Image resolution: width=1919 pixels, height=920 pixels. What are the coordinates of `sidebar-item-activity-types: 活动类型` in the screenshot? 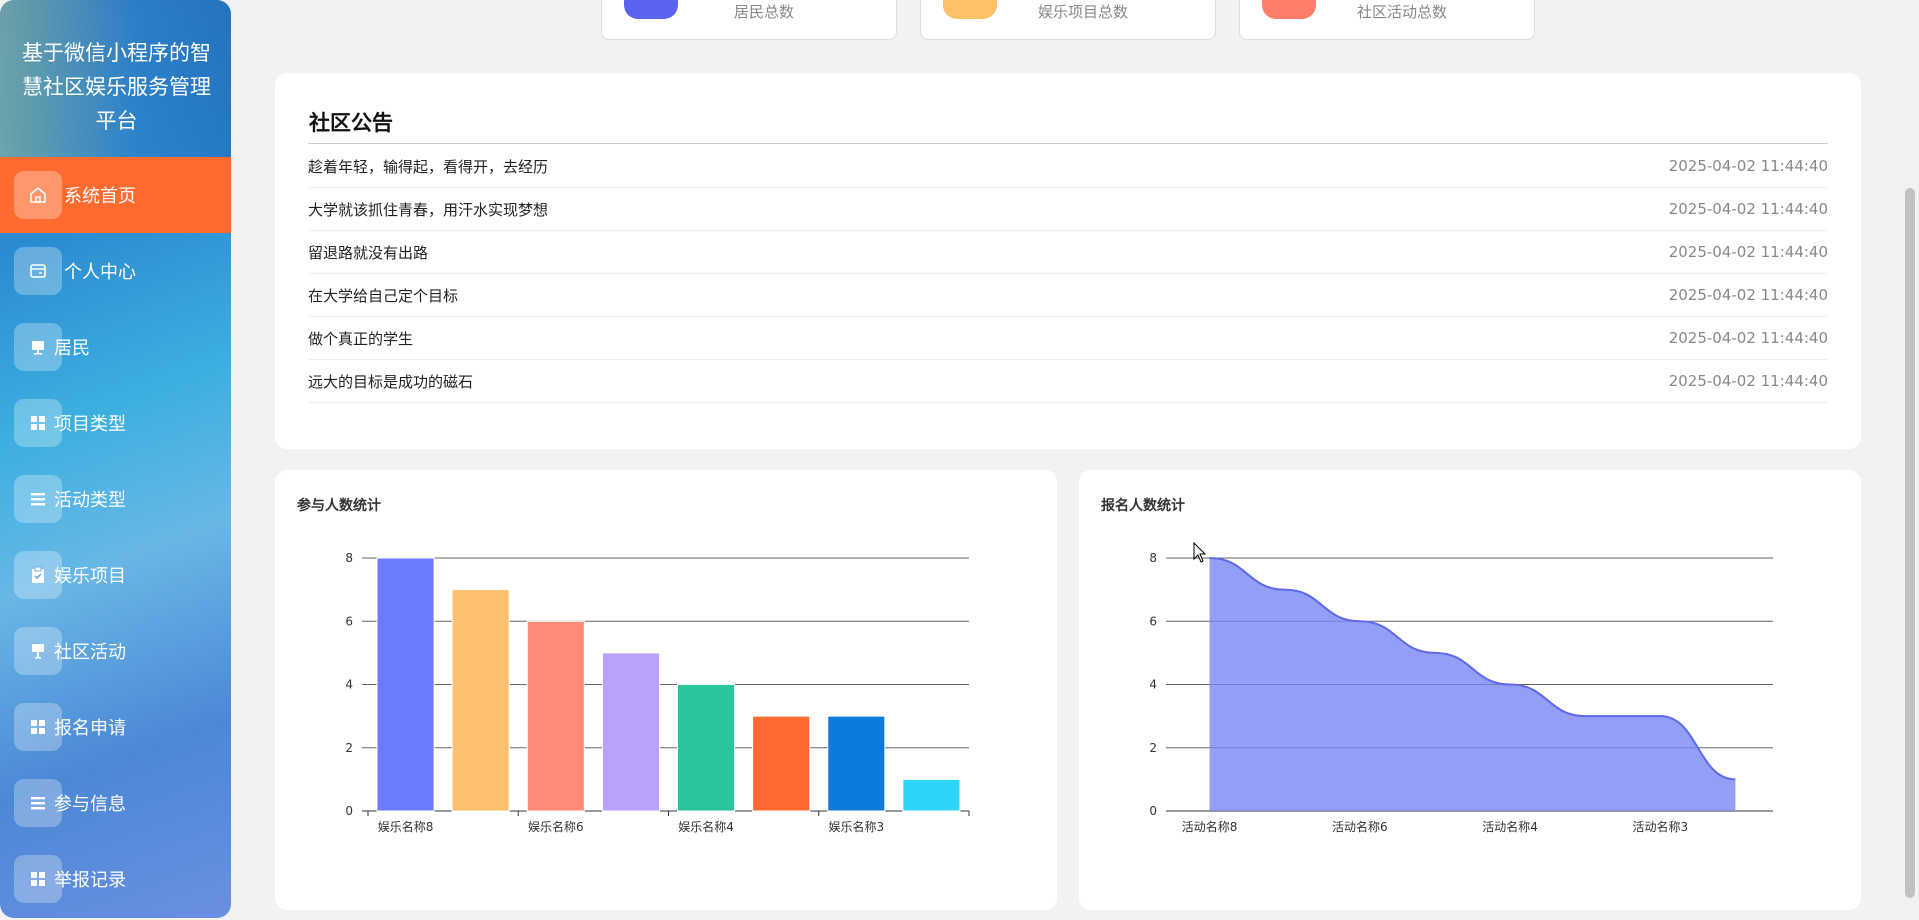 It's located at (115, 499).